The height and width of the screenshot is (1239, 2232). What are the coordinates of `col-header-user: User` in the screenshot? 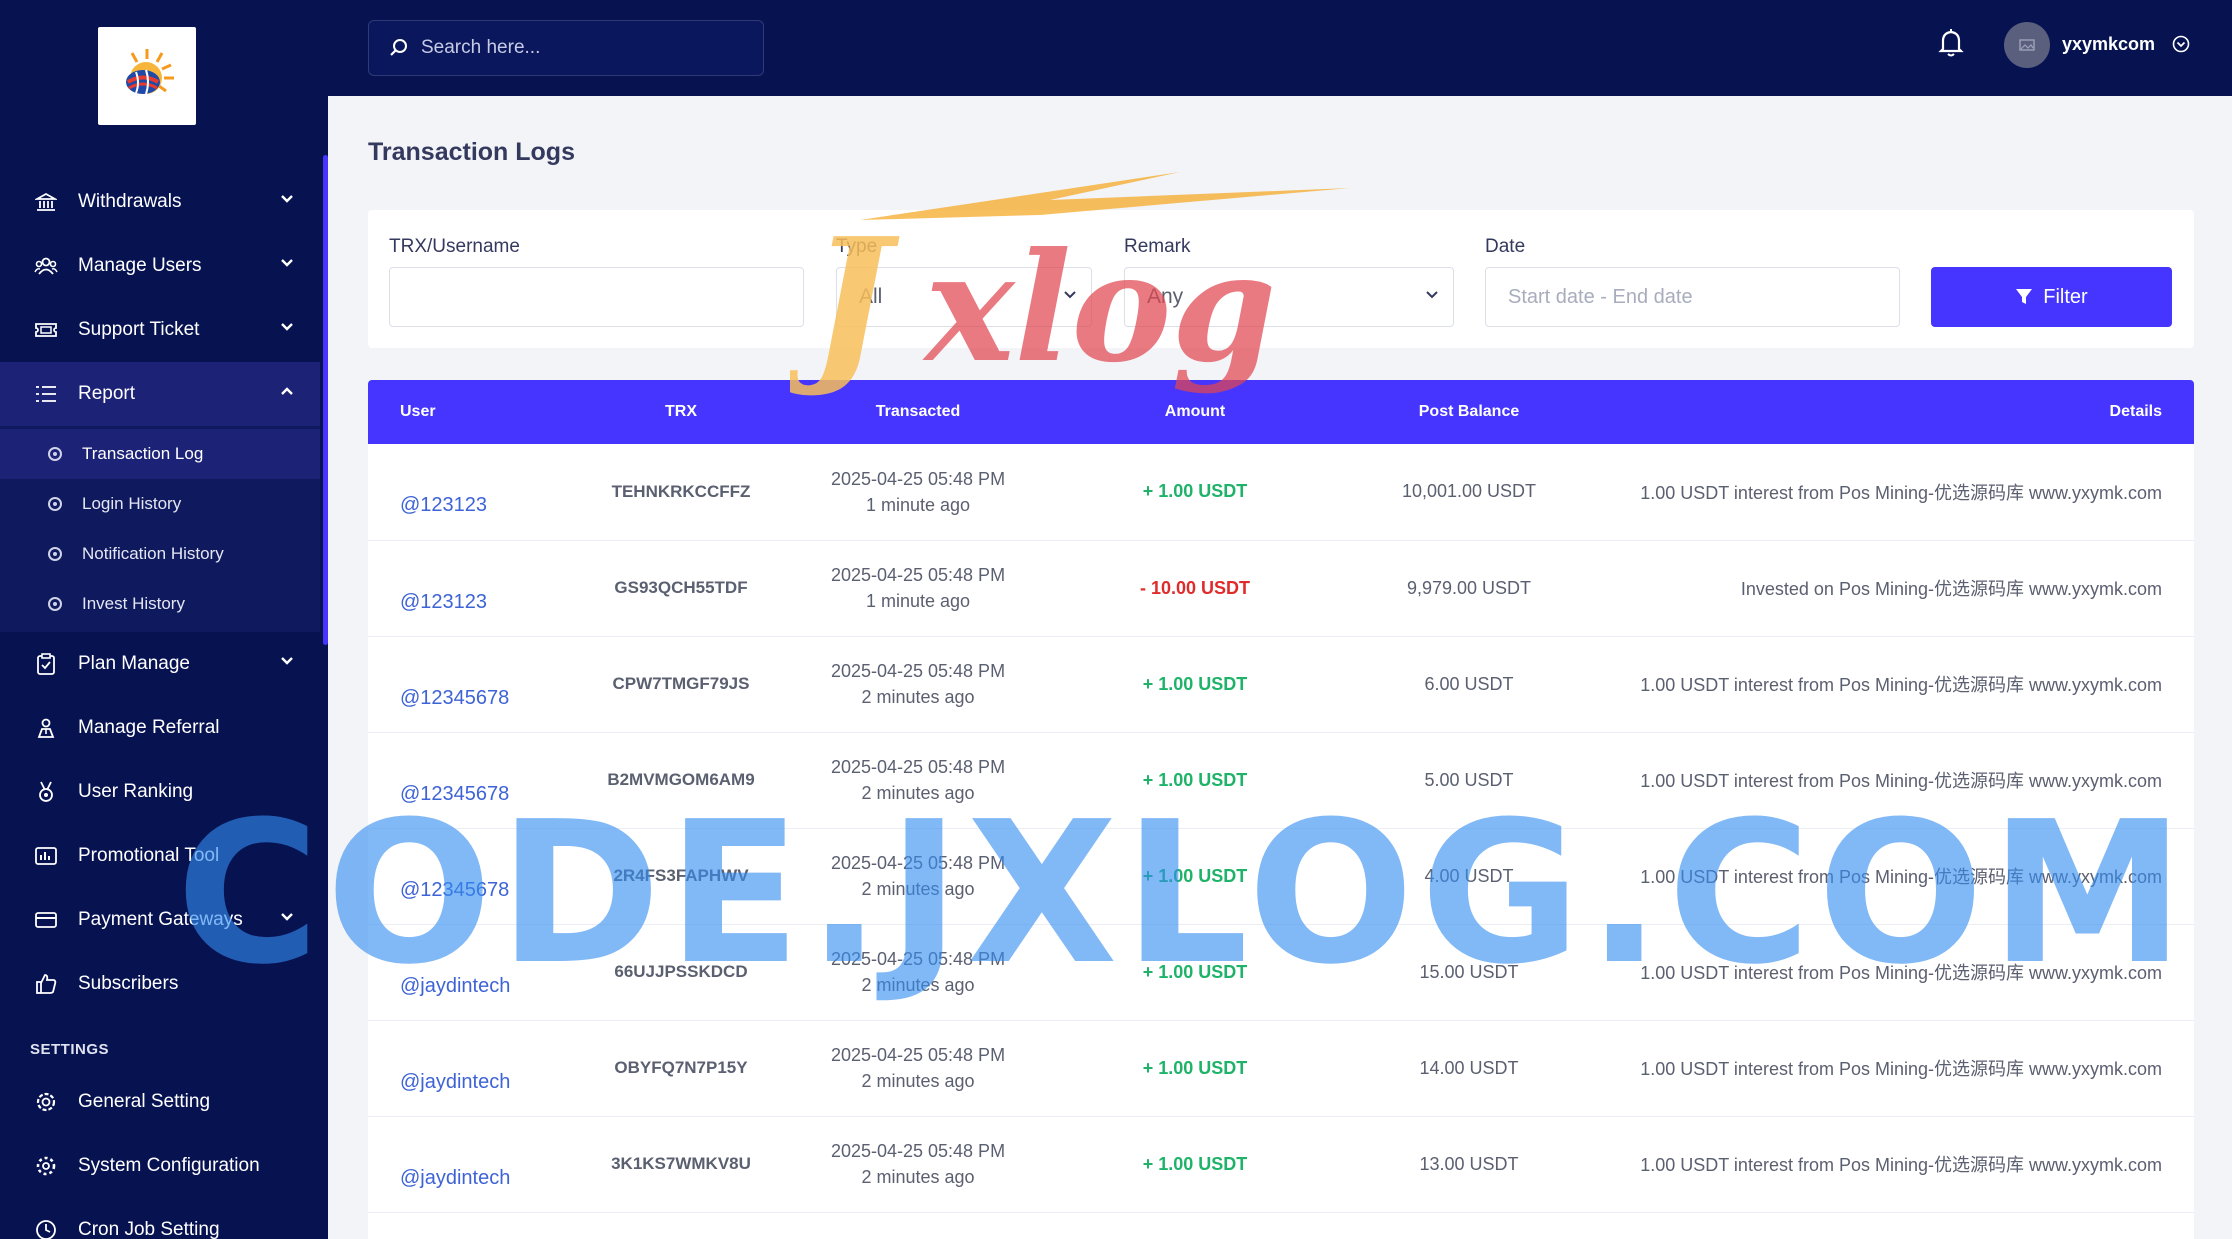 It's located at (418, 411).